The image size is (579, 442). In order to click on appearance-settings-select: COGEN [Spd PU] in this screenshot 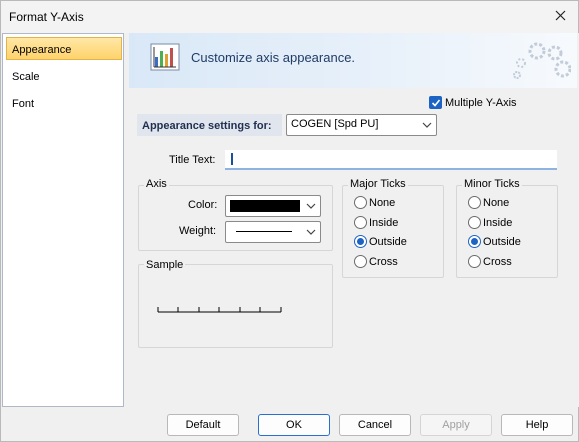, I will do `click(361, 125)`.